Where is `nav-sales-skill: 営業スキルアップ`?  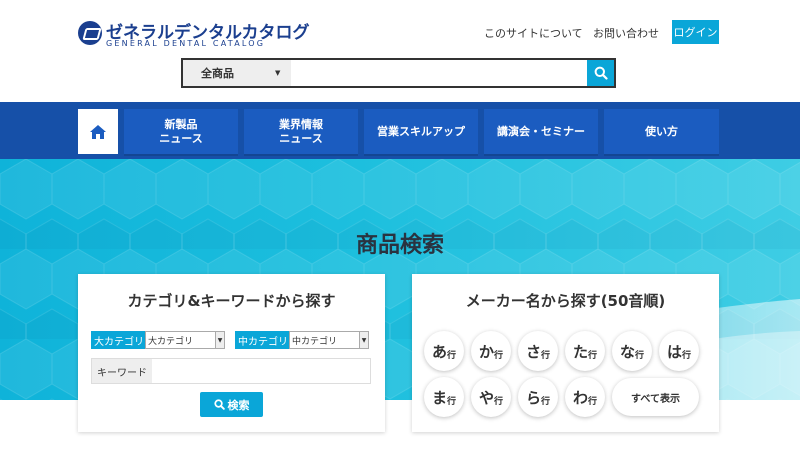 nav-sales-skill: 営業スキルアップ is located at coordinates (421, 131).